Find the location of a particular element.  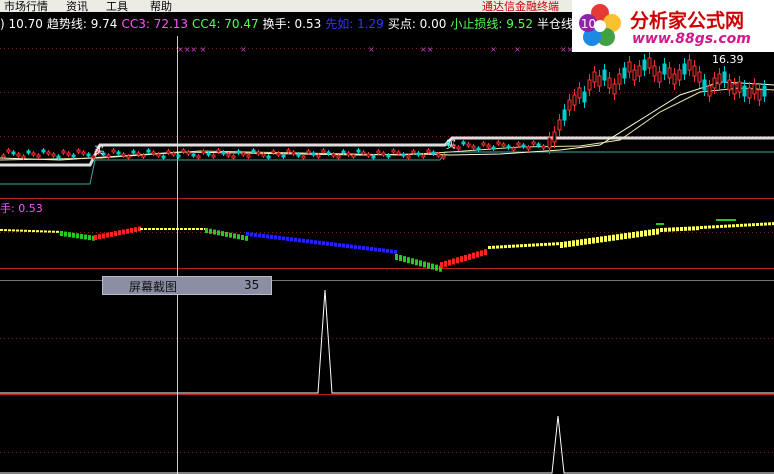

logo-text: 分析家公式网 is located at coordinates (687, 21).